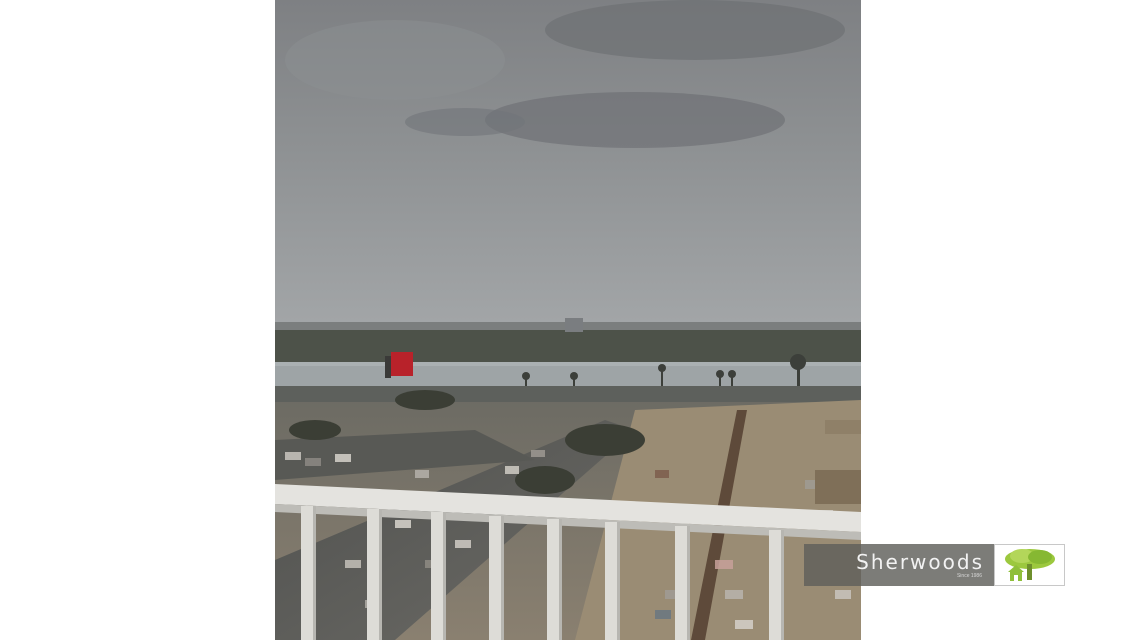  What do you see at coordinates (402, 364) in the screenshot?
I see `billboard` at bounding box center [402, 364].